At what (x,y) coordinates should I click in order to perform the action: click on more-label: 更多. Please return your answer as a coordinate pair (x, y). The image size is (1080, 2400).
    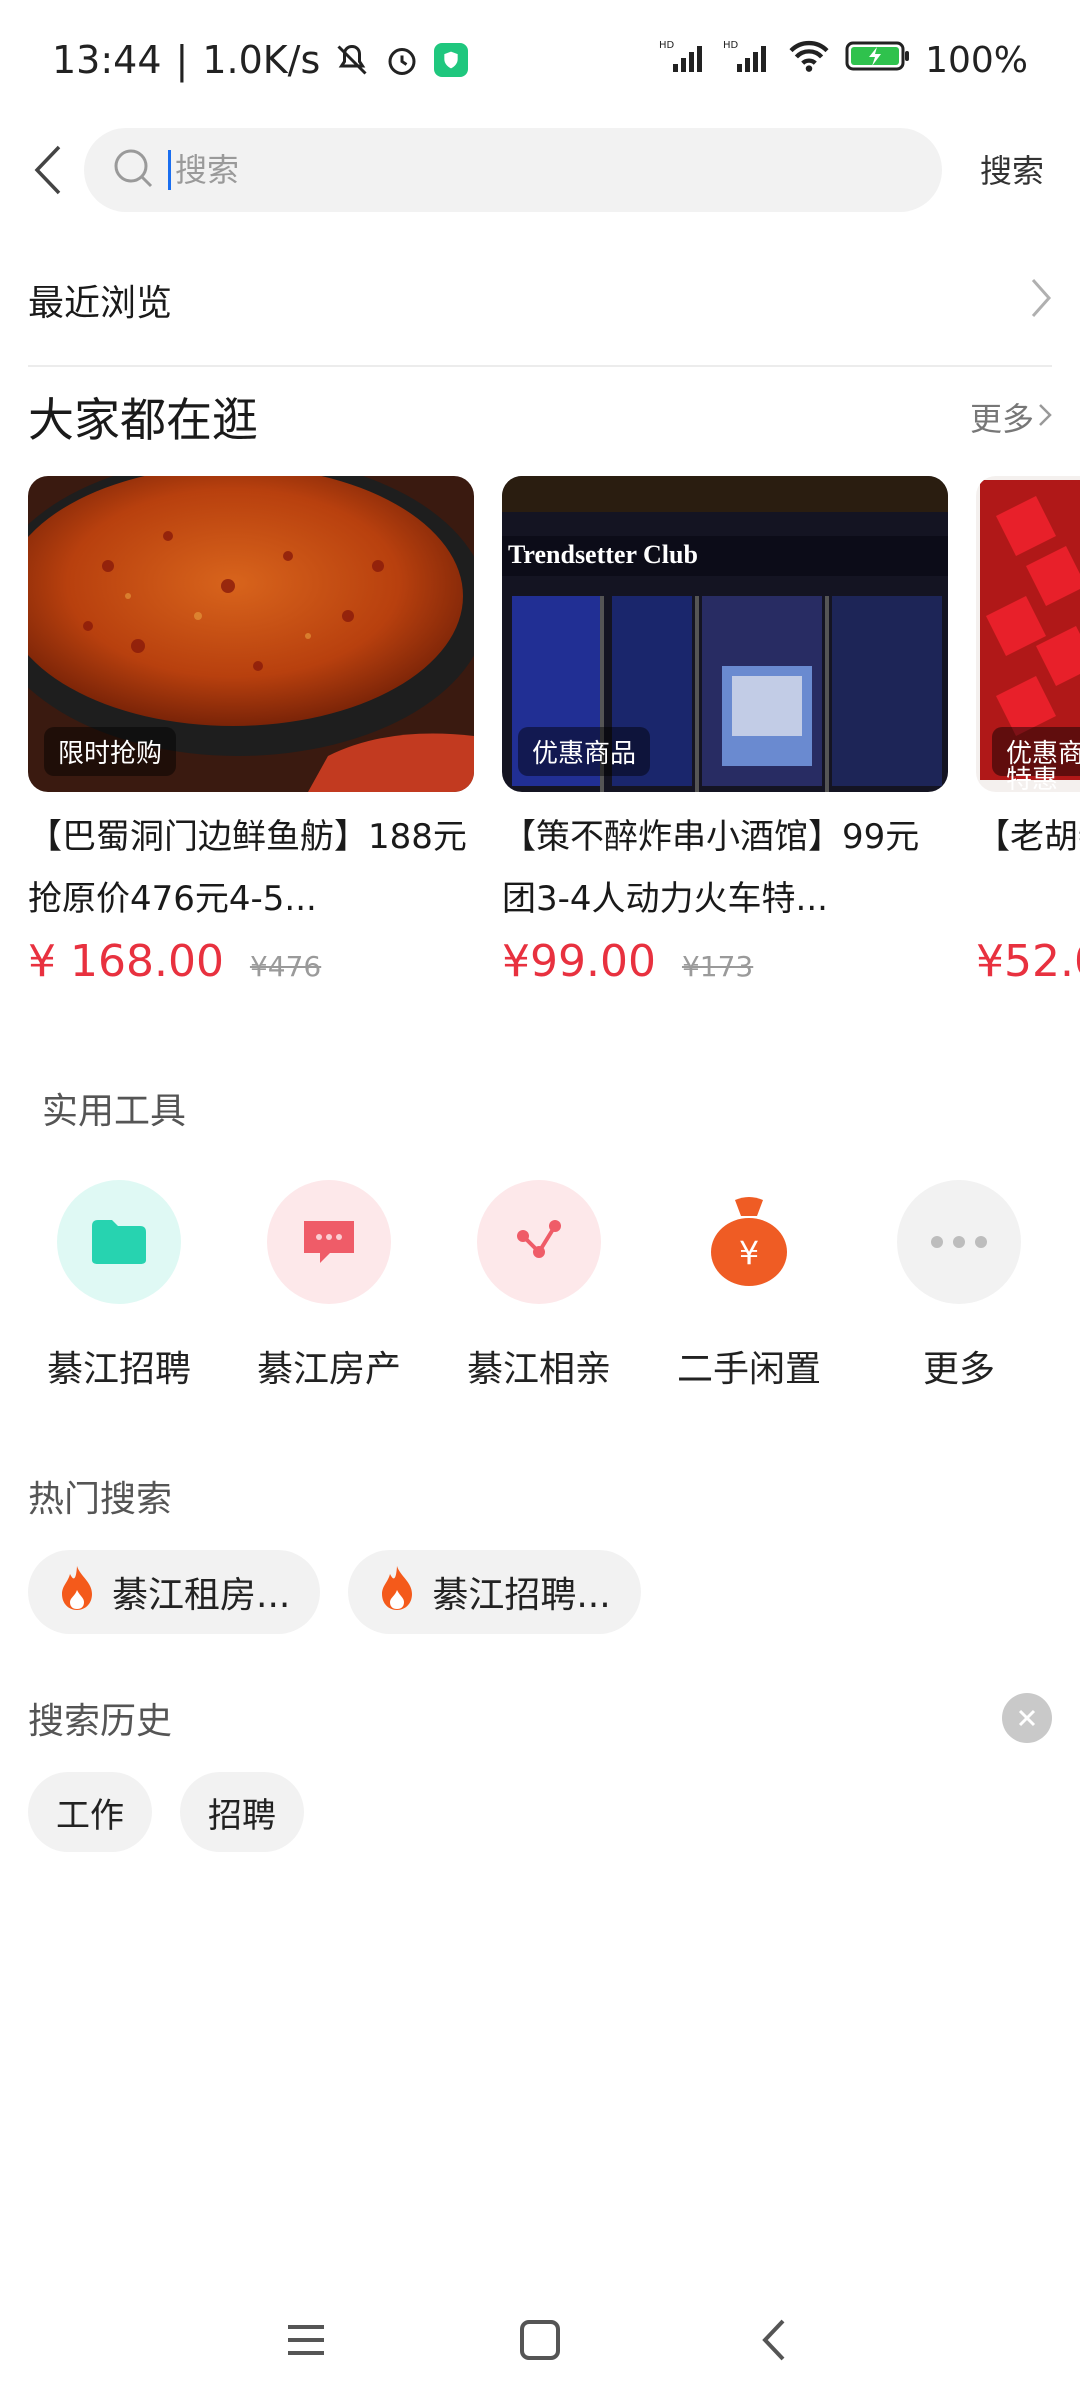
    Looking at the image, I should click on (1001, 419).